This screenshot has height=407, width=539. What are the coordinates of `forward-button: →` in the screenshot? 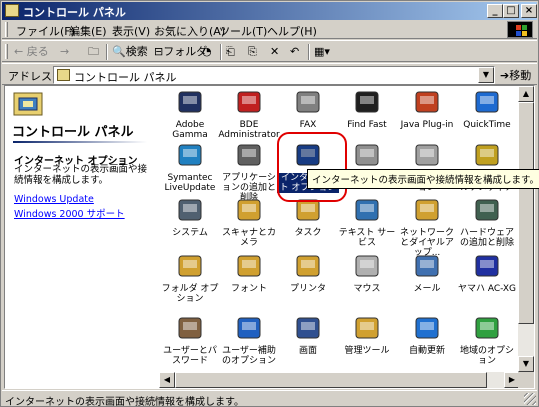 It's located at (64, 52).